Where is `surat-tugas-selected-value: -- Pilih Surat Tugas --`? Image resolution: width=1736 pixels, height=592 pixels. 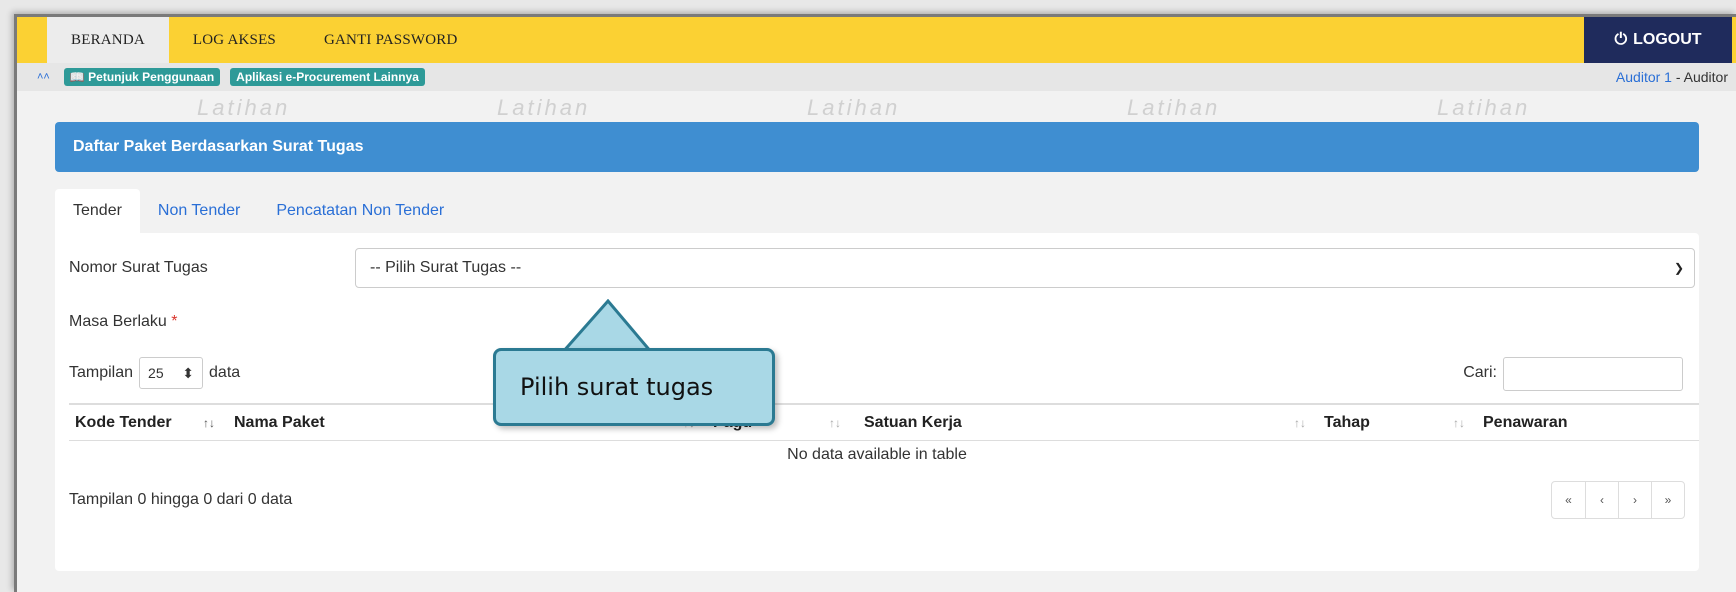 surat-tugas-selected-value: -- Pilih Surat Tugas -- is located at coordinates (446, 267).